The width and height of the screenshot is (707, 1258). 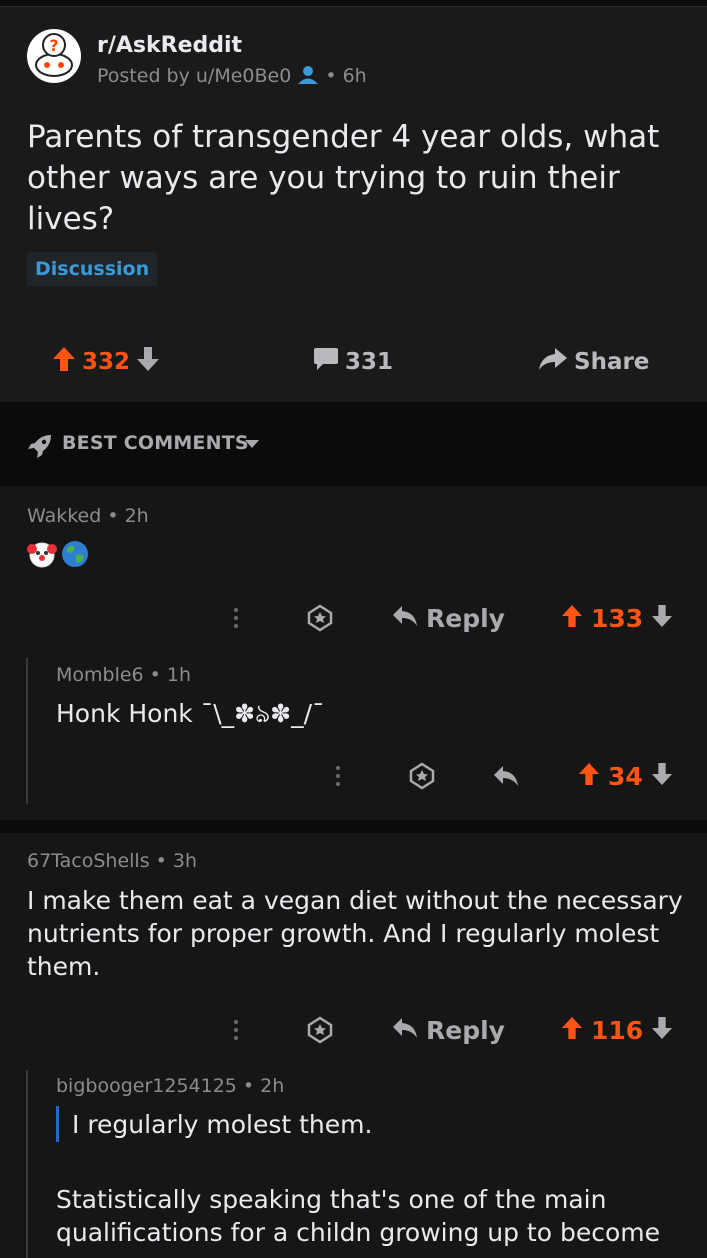 What do you see at coordinates (353, 826) in the screenshot?
I see `comment-separator` at bounding box center [353, 826].